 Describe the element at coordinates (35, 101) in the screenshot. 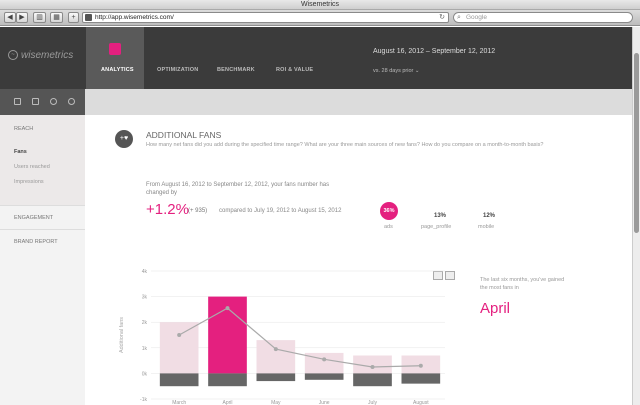

I see `document-icon` at that location.